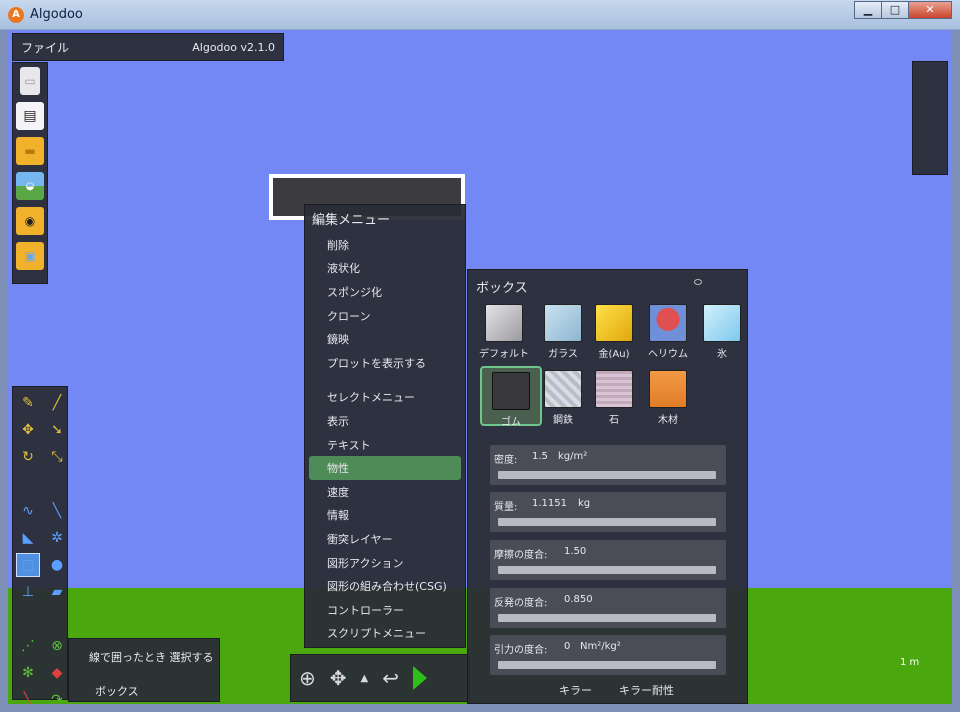 The width and height of the screenshot is (960, 712). Describe the element at coordinates (608, 608) in the screenshot. I see `restitution-slider: 反発の度合: 0.850` at that location.